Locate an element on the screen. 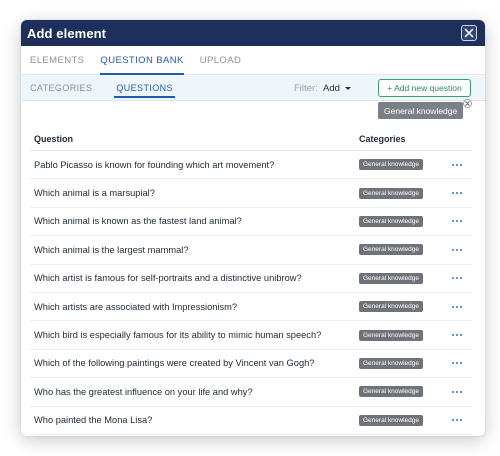 The height and width of the screenshot is (456, 500). table-header: Question Categories is located at coordinates (251, 139).